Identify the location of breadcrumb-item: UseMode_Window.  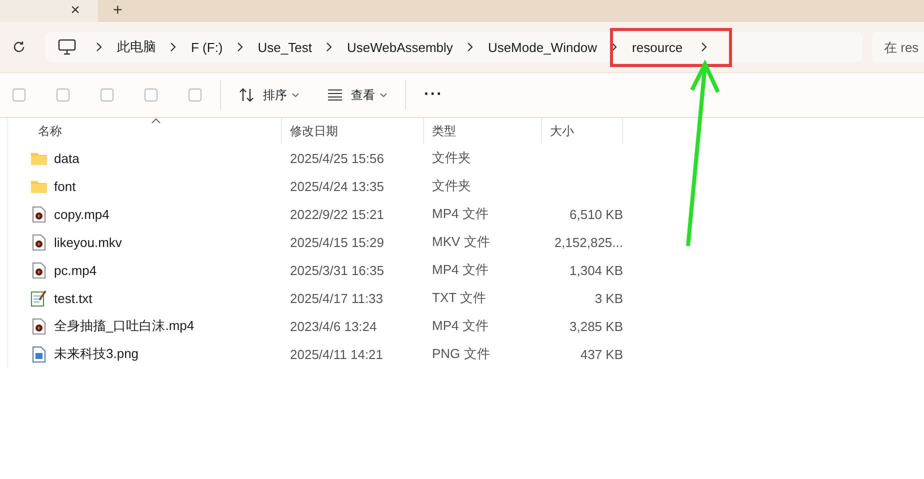
(543, 47).